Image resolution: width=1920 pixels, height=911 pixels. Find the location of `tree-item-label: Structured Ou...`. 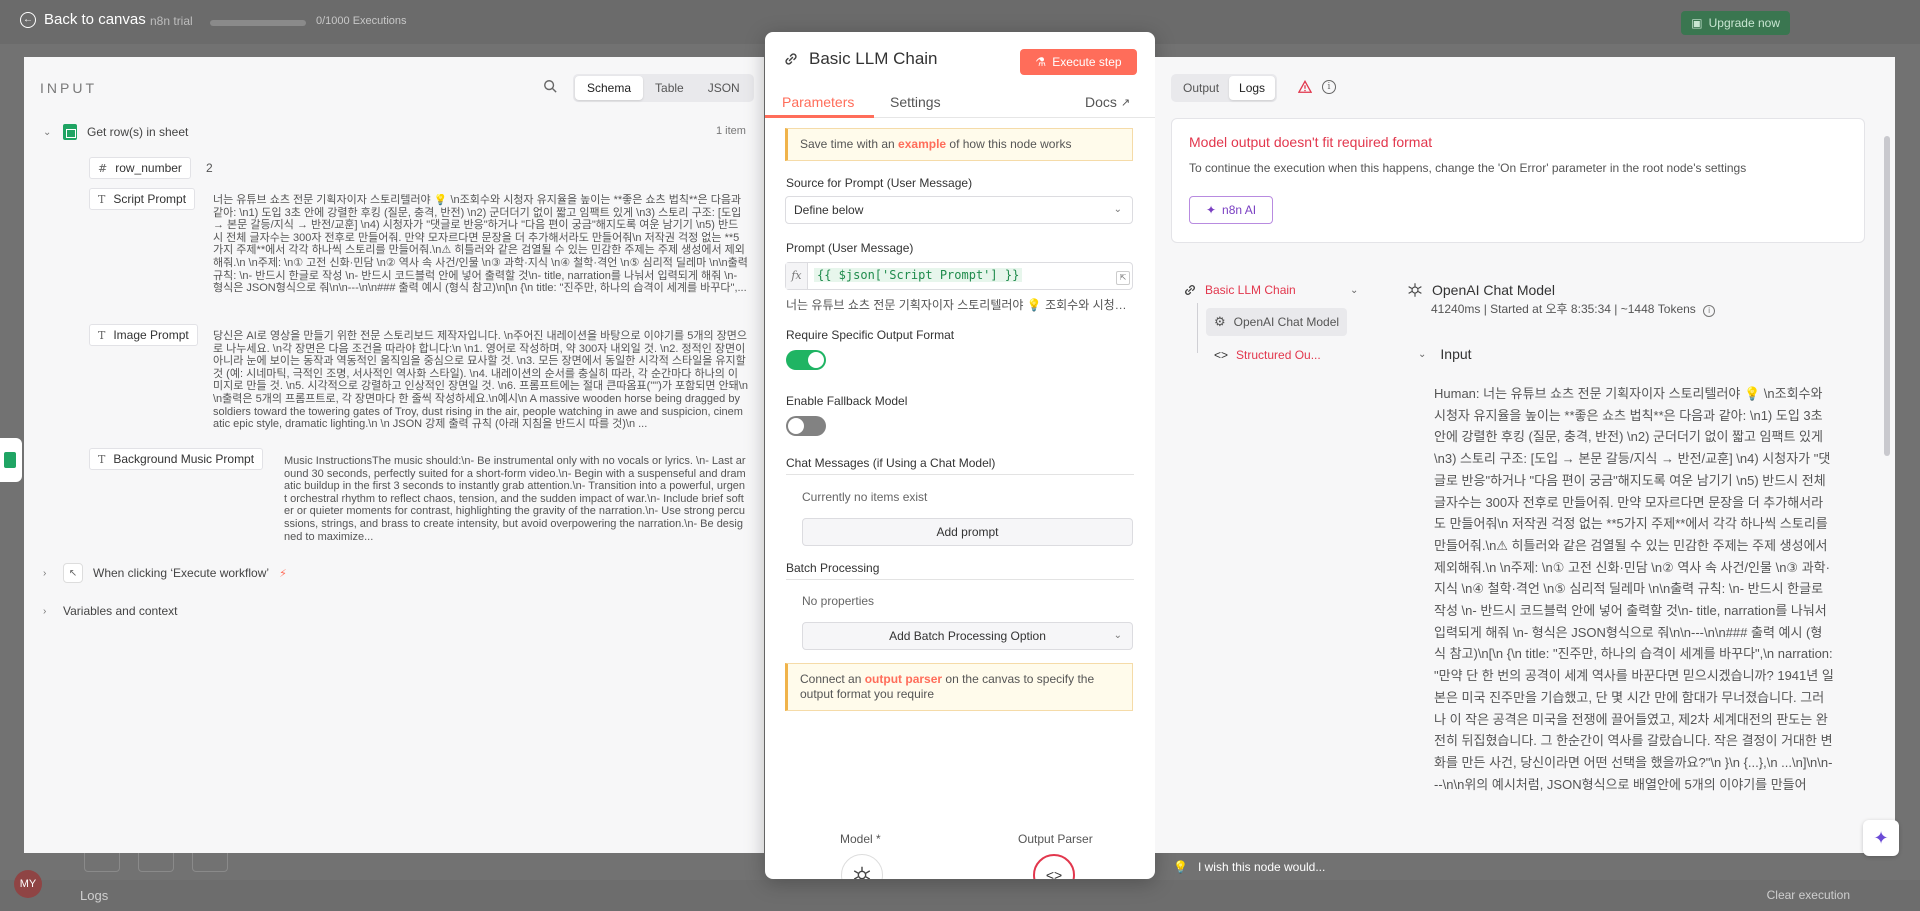

tree-item-label: Structured Ou... is located at coordinates (1278, 355).